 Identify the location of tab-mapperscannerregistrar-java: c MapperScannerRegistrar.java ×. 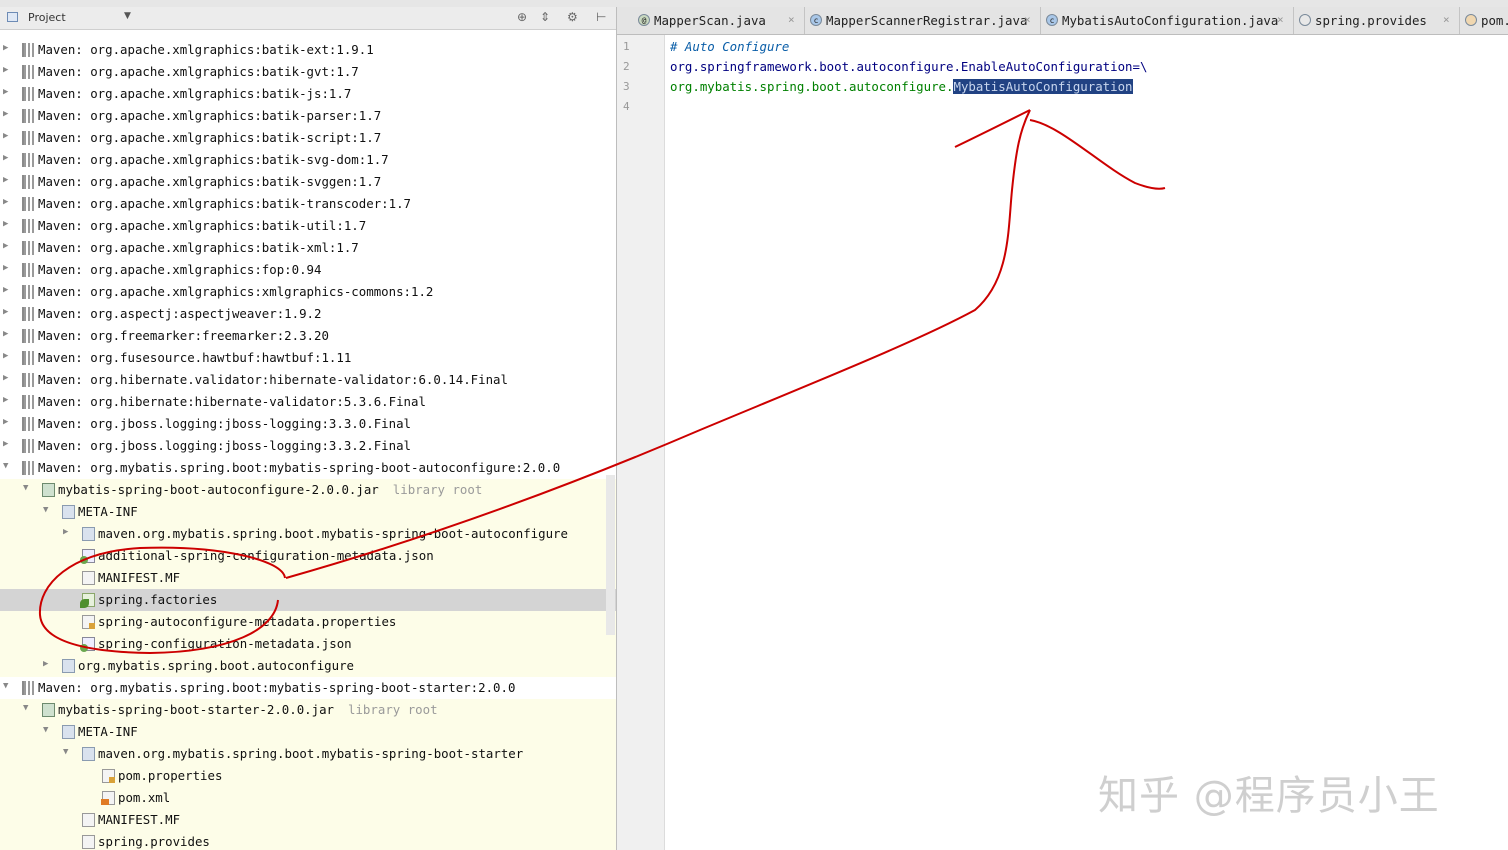
(922, 20).